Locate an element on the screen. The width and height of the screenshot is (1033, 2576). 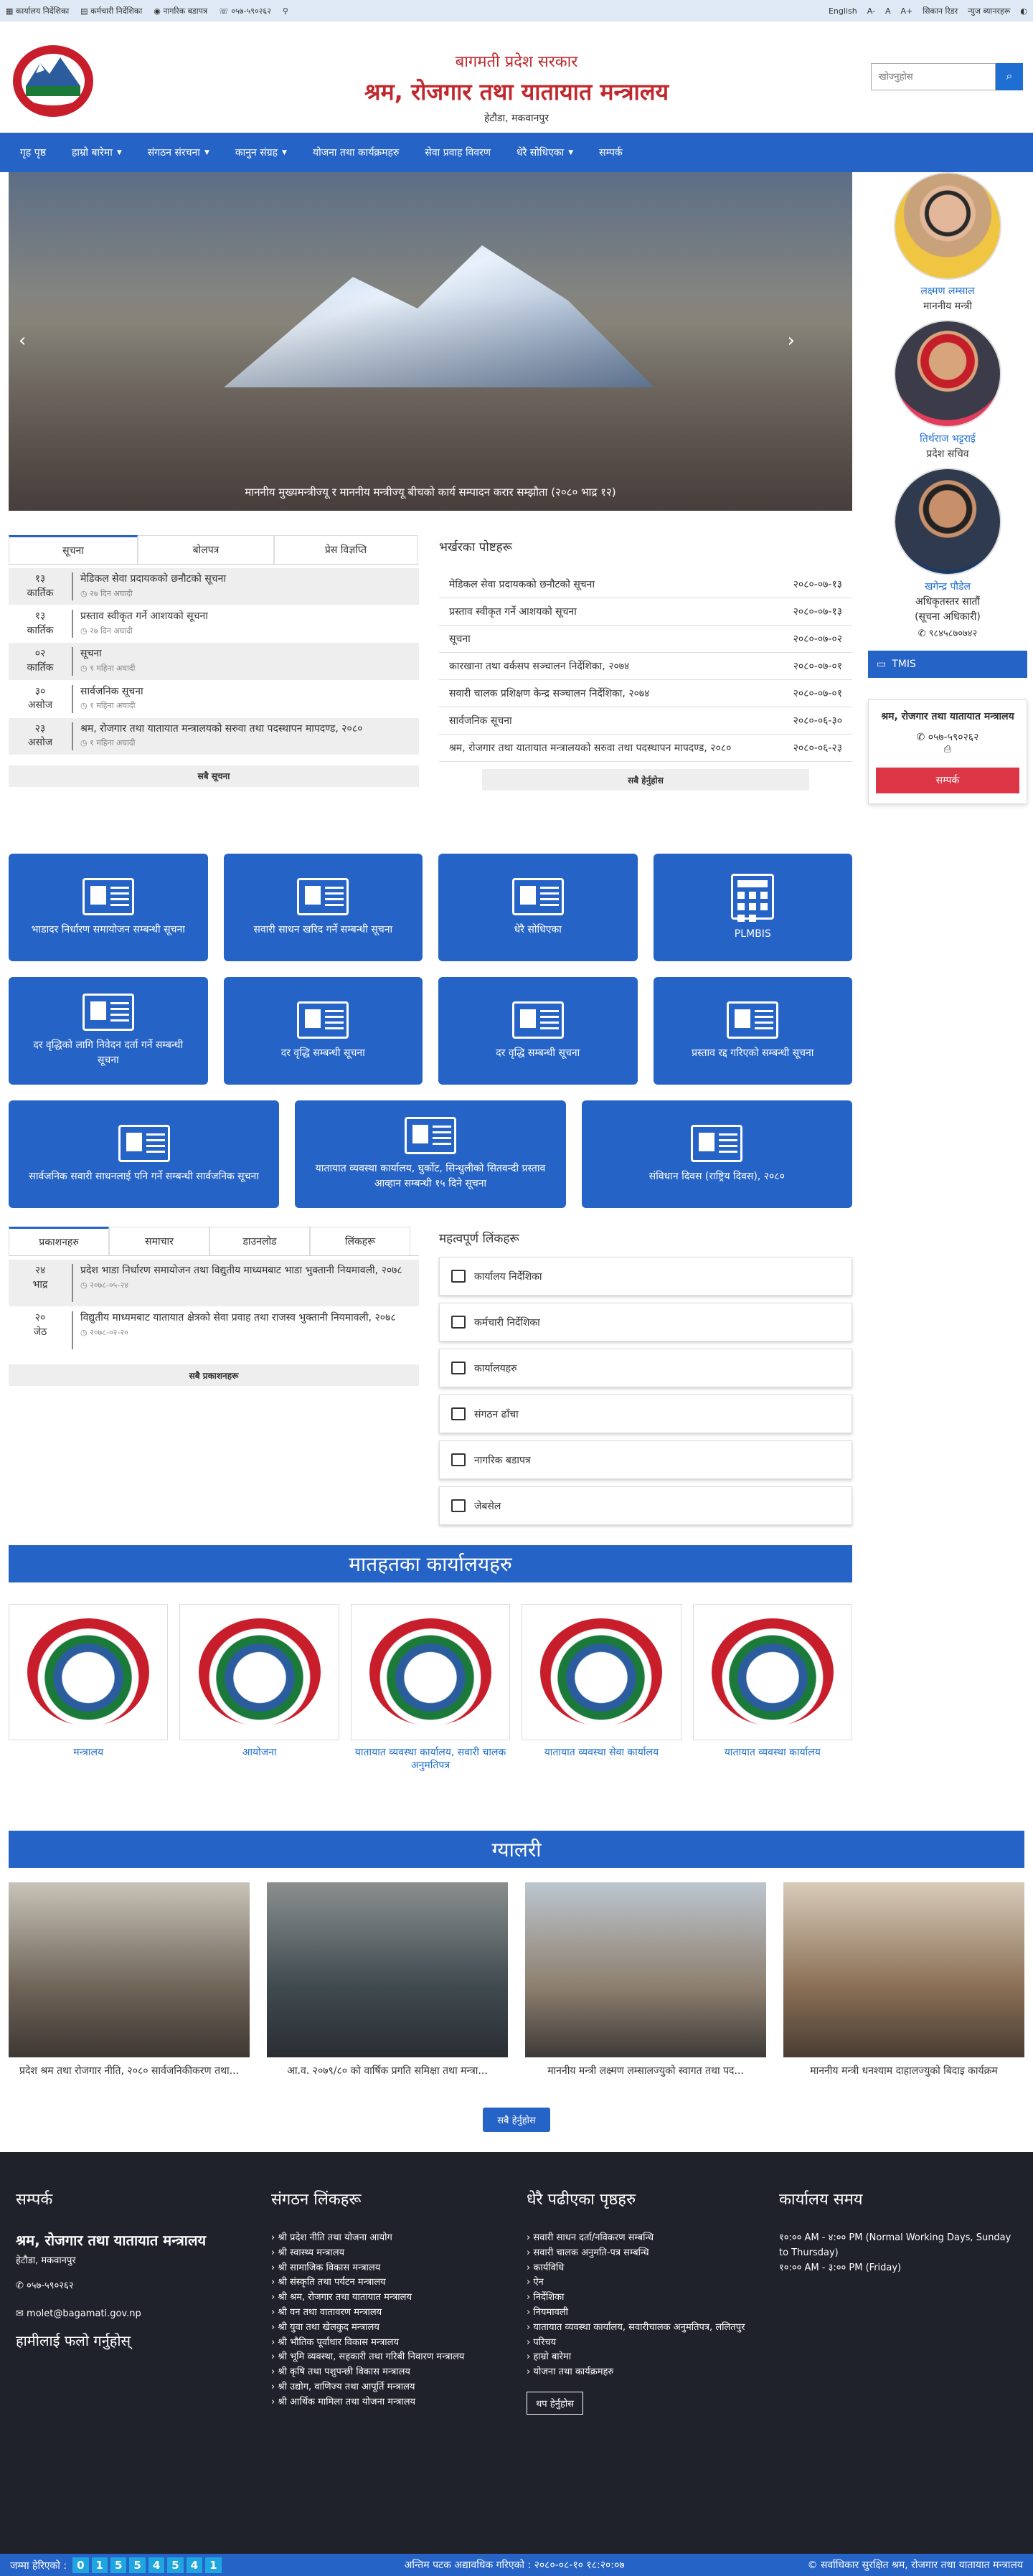
gallery-more-button: सबै हेर्नुहोस is located at coordinates (516, 2120).